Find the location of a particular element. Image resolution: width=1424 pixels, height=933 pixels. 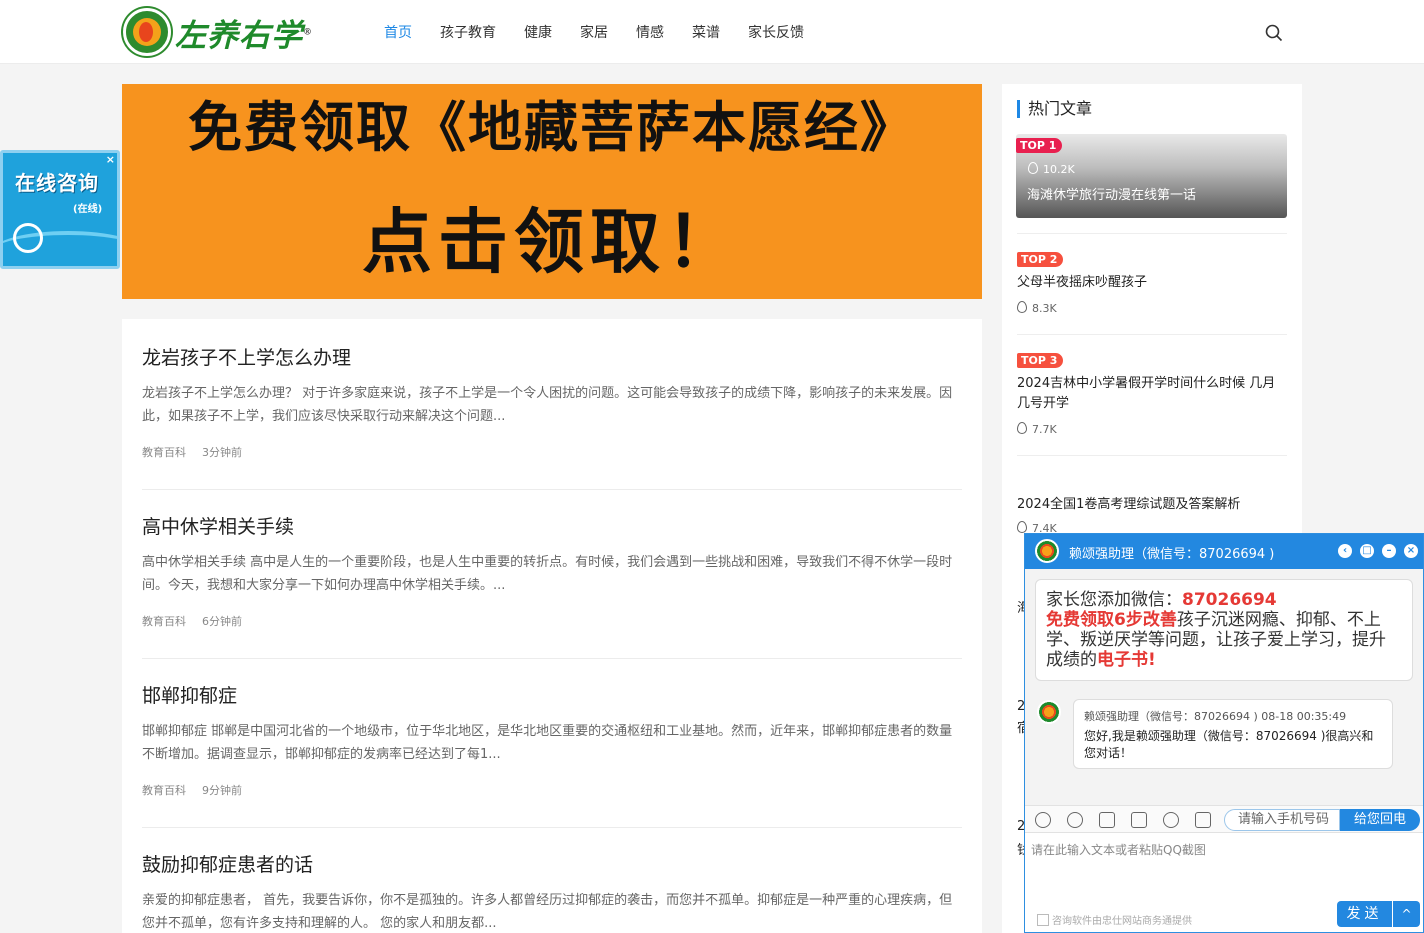

save-icon is located at coordinates (1203, 820).